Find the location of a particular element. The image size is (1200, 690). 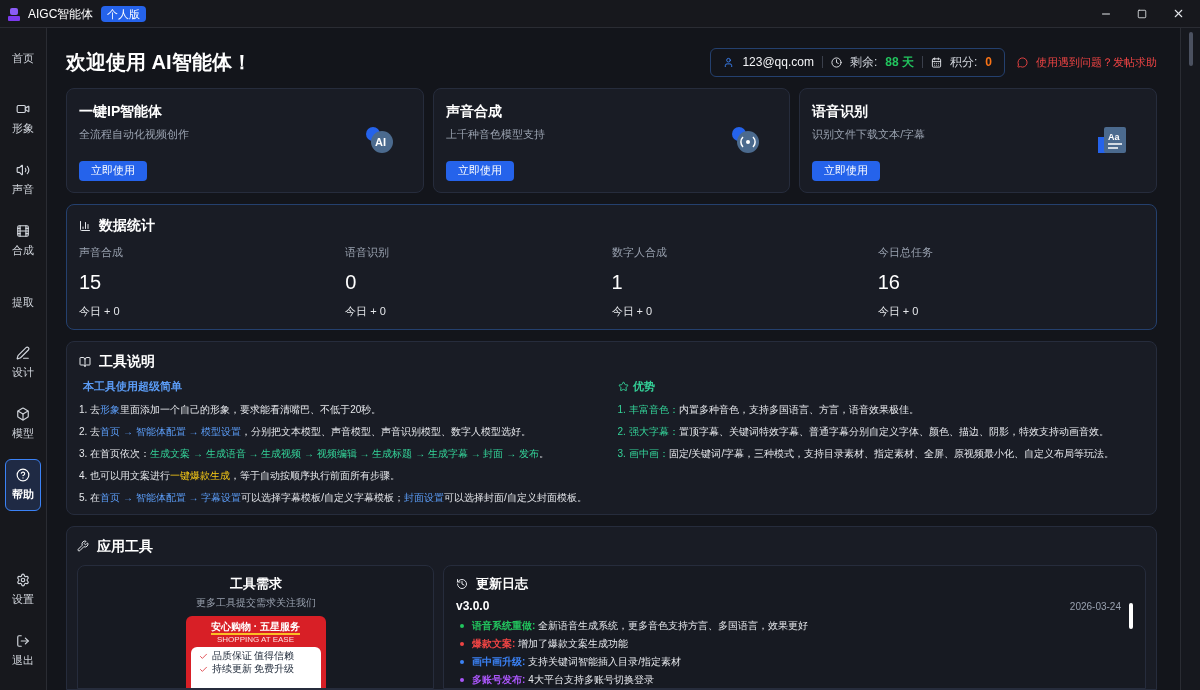

feature-subtitle: 识别文件下载文本/字幕 is located at coordinates (869, 134).